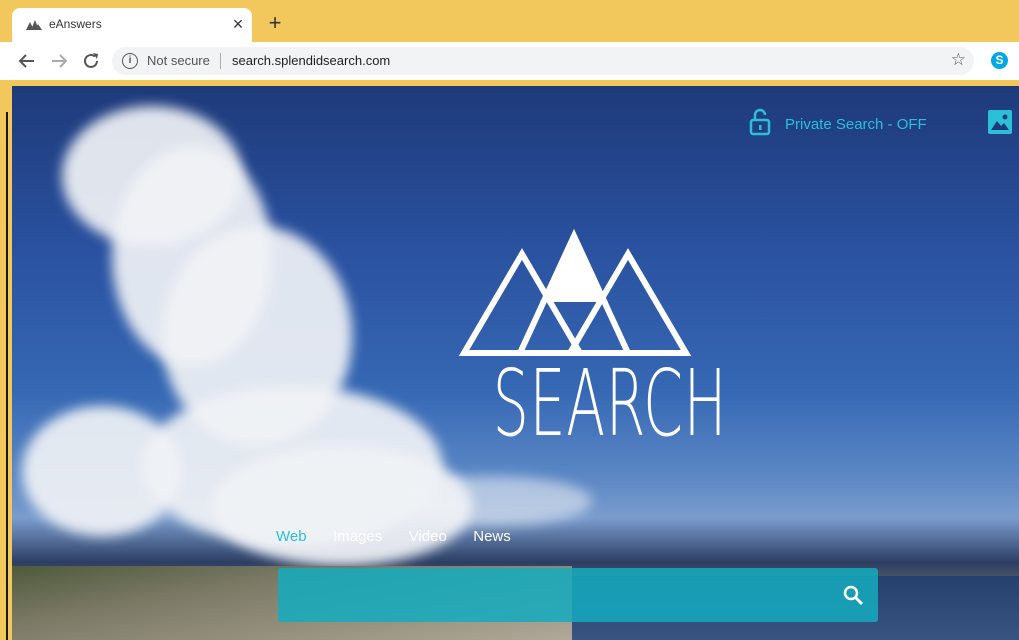 The image size is (1019, 640). Describe the element at coordinates (6, 341) in the screenshot. I see `window-frame-left` at that location.